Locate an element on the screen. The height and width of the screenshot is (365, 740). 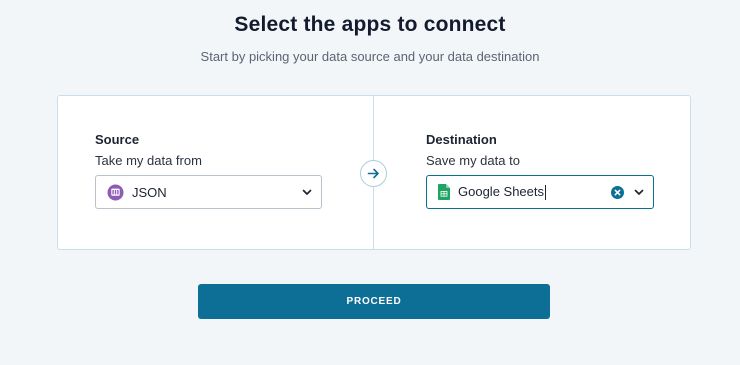
source-select-value: JSON is located at coordinates (149, 192).